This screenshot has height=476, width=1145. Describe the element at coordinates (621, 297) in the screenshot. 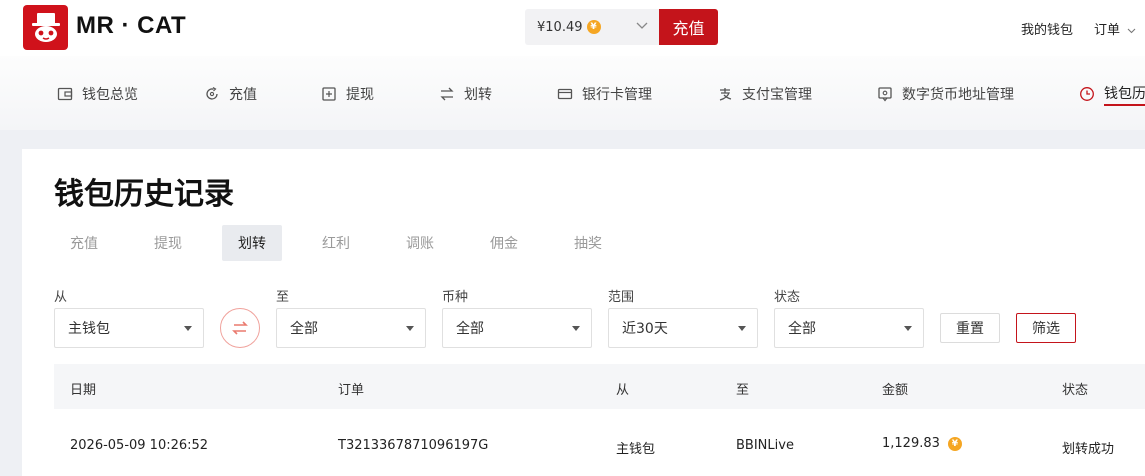

I see `range-label: 范围` at that location.